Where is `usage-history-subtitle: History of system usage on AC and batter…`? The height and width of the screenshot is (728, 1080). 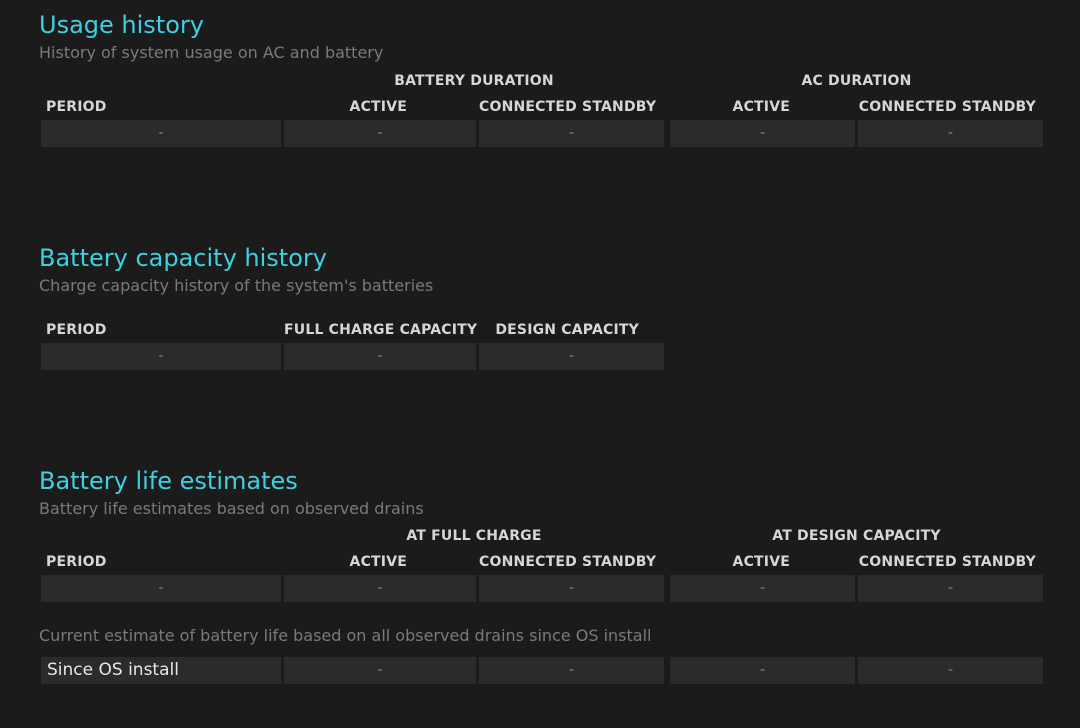 usage-history-subtitle: History of system usage on AC and batter… is located at coordinates (211, 52).